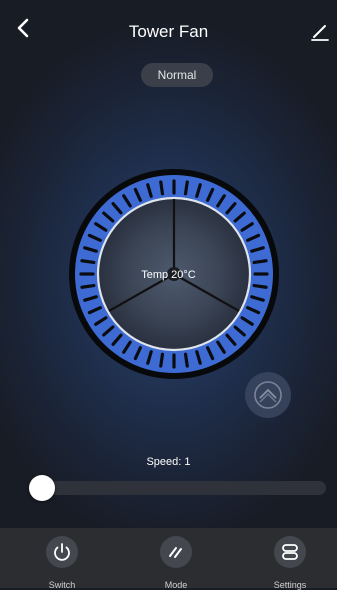 The width and height of the screenshot is (337, 590). Describe the element at coordinates (62, 552) in the screenshot. I see `power-icon` at that location.